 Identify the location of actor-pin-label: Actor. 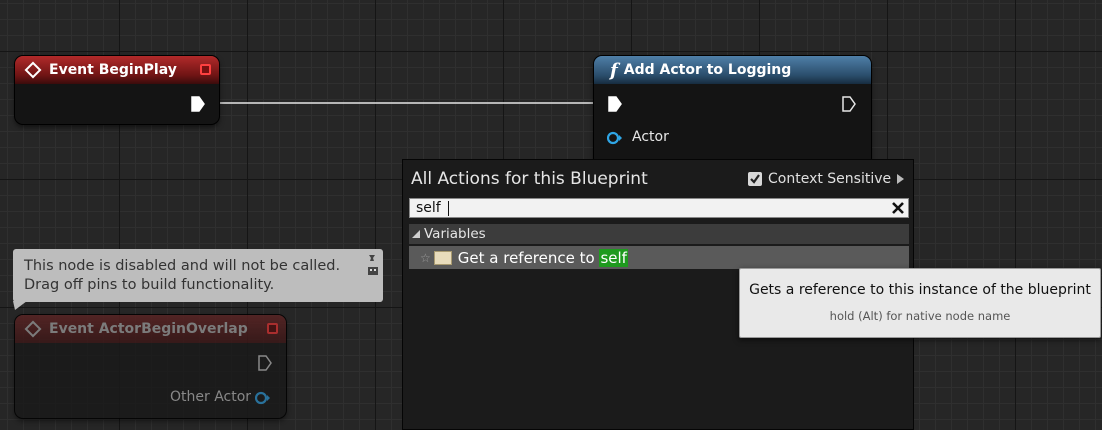
(650, 137).